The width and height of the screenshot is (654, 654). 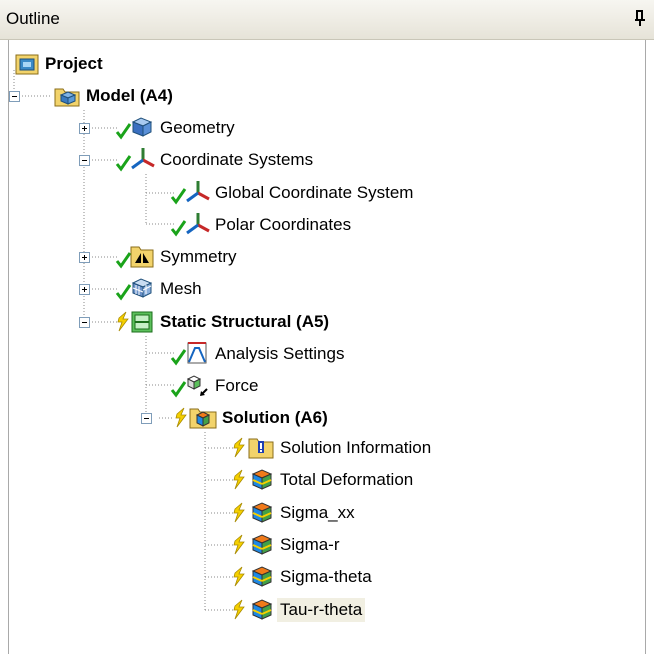 I want to click on tree-item-label: Analysis Settings, so click(x=280, y=353).